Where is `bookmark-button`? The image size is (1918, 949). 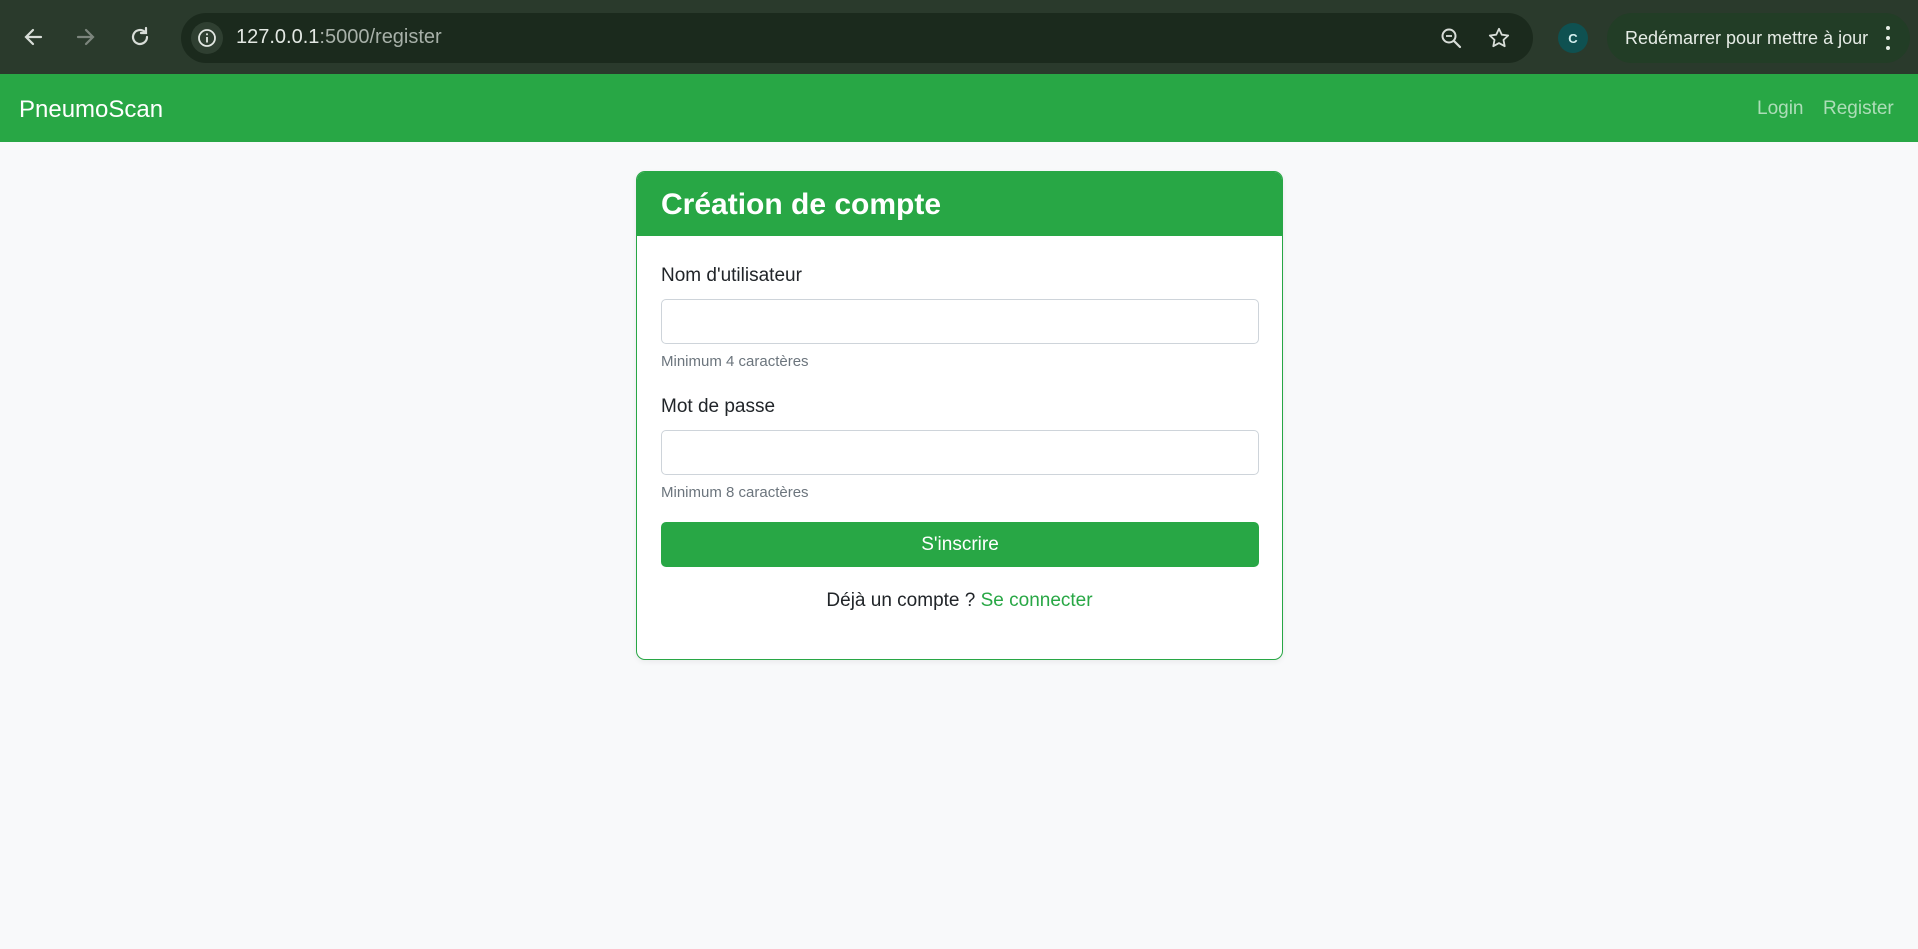 bookmark-button is located at coordinates (1499, 38).